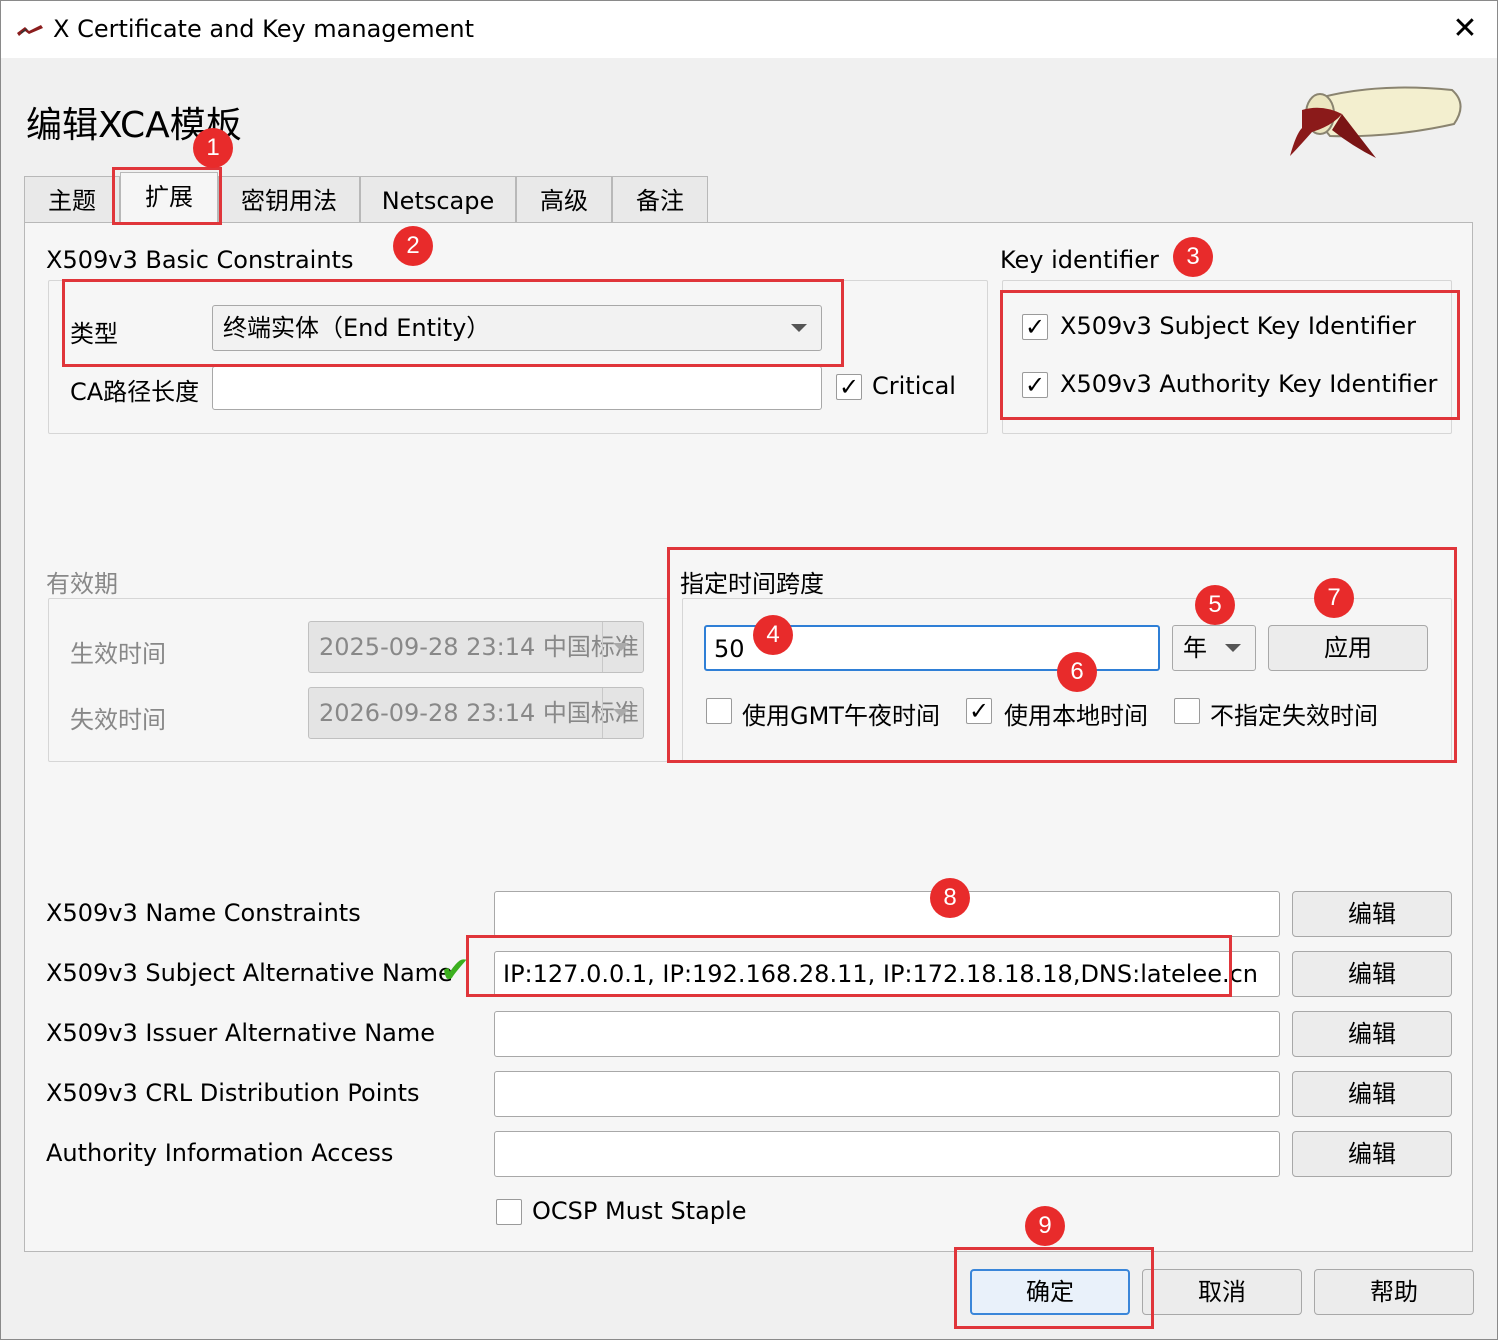 Image resolution: width=1498 pixels, height=1340 pixels. What do you see at coordinates (1372, 1154) in the screenshot?
I see `authority-info-access-edit-button: 编辑` at bounding box center [1372, 1154].